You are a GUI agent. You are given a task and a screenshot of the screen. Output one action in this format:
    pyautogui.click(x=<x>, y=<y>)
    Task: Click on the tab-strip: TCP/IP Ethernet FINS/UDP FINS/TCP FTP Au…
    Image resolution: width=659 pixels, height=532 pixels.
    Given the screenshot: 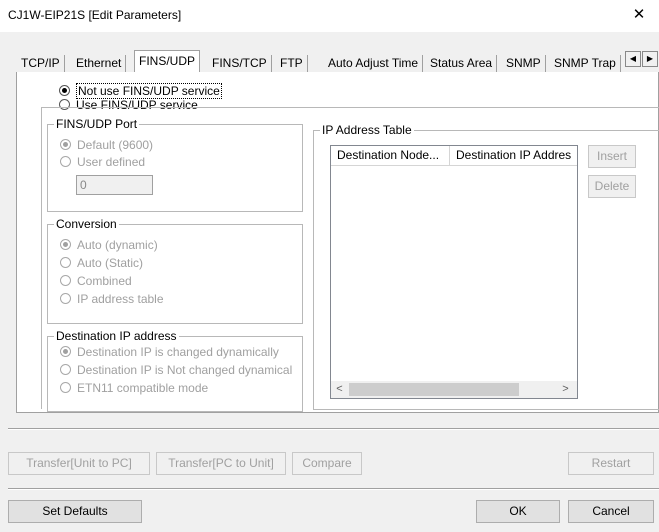 What is the action you would take?
    pyautogui.click(x=329, y=52)
    